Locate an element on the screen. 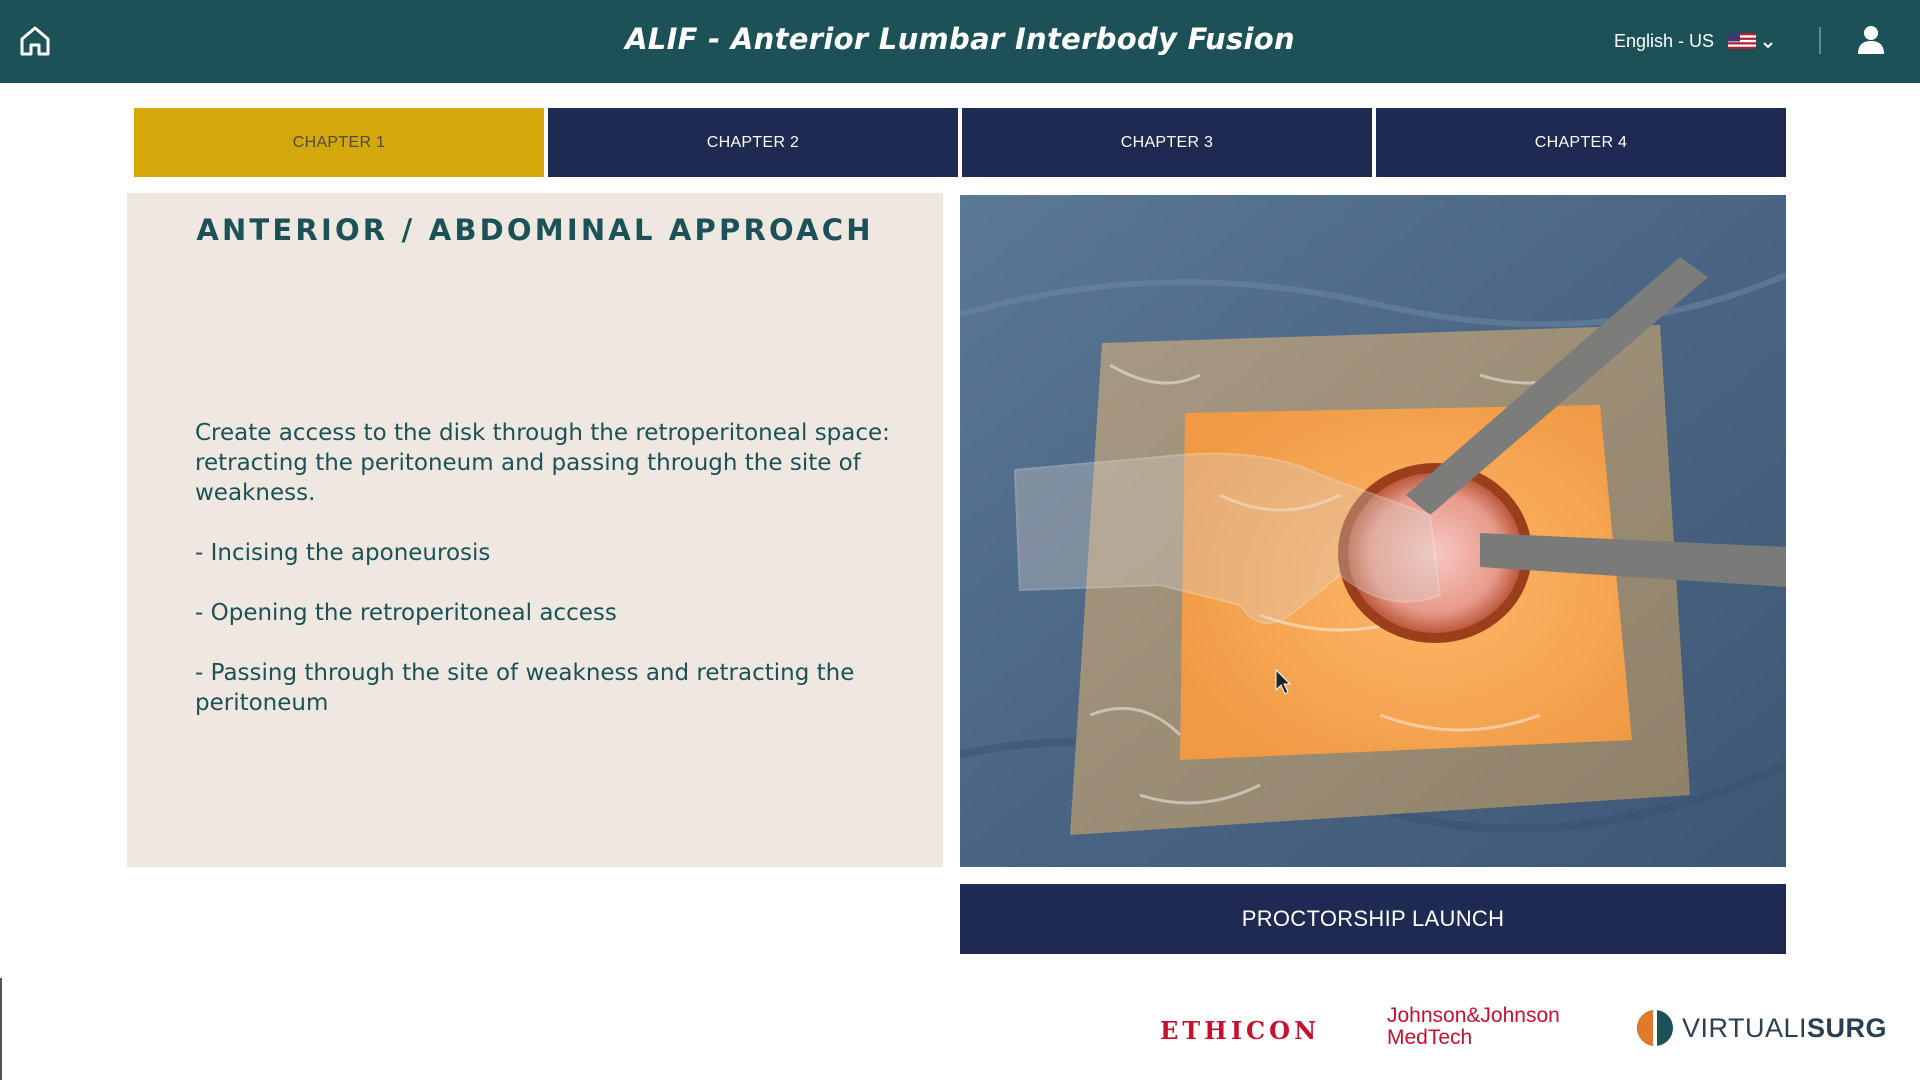  virtualisurg-logo: VIRTUALISURG is located at coordinates (1761, 1028).